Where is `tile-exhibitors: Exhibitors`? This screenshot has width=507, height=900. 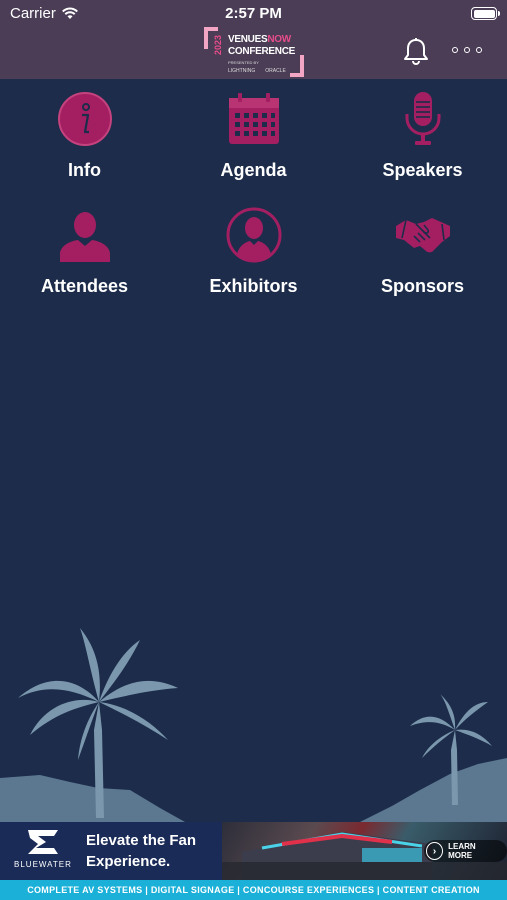 tile-exhibitors: Exhibitors is located at coordinates (253, 254).